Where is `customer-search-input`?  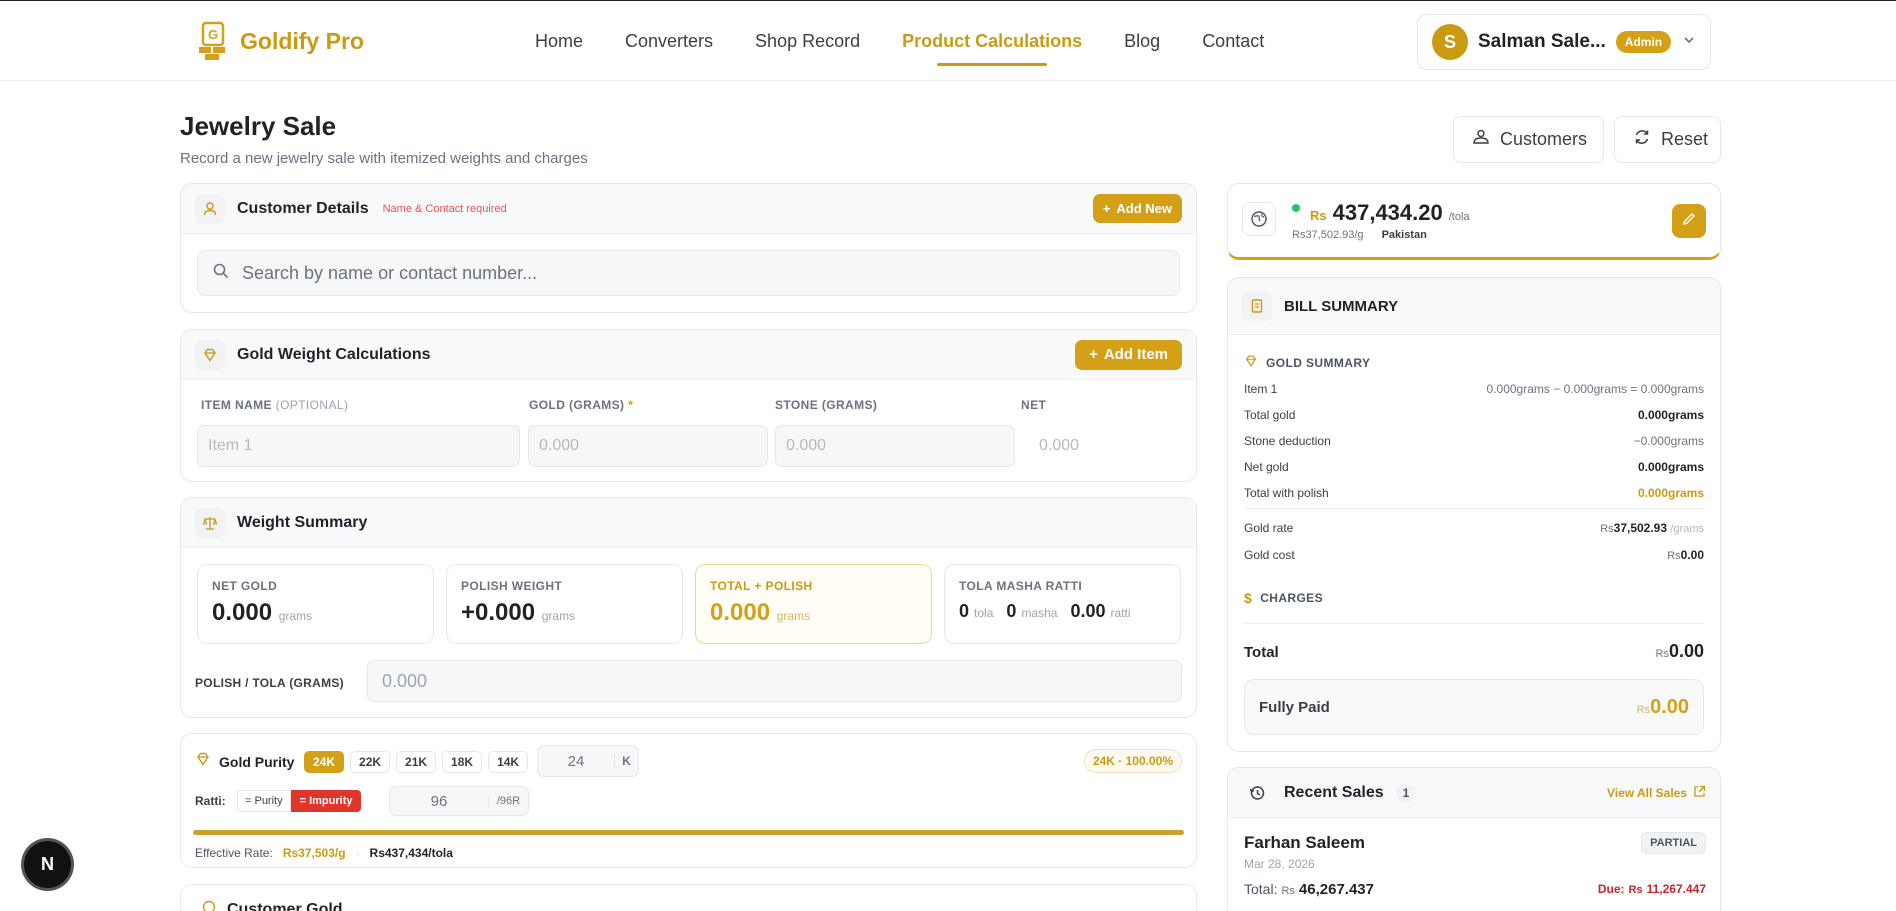
customer-search-input is located at coordinates (703, 273).